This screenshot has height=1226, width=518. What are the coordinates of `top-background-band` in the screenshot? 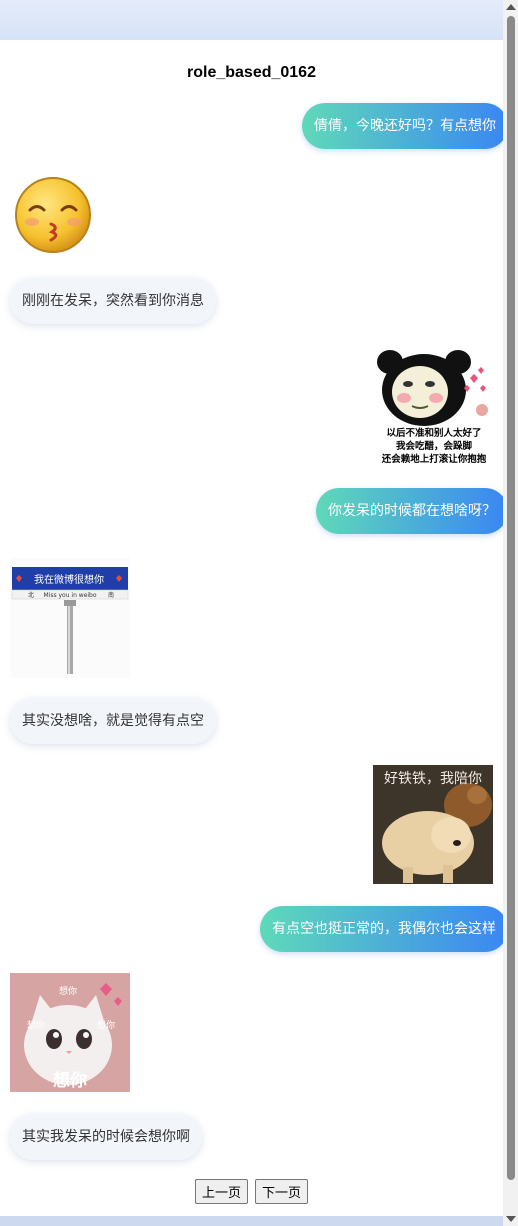 It's located at (251, 20).